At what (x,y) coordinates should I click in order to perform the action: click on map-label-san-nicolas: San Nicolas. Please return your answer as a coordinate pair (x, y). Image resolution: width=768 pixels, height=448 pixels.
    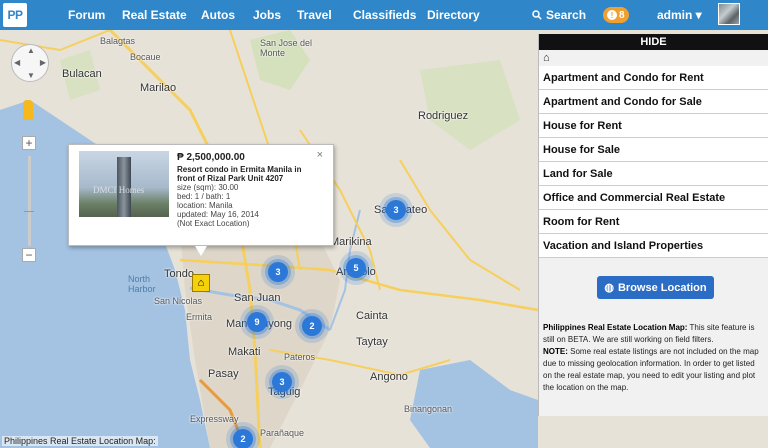
    Looking at the image, I should click on (178, 301).